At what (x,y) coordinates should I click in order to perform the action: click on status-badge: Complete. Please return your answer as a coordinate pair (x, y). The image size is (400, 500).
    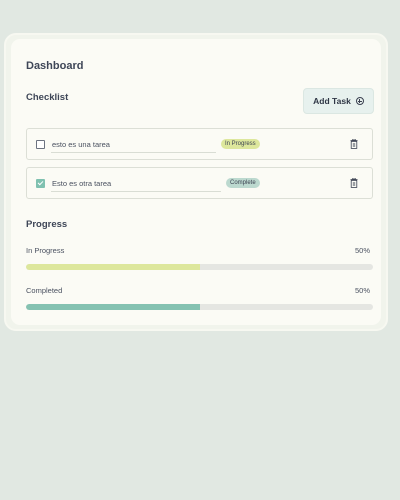
    Looking at the image, I should click on (243, 183).